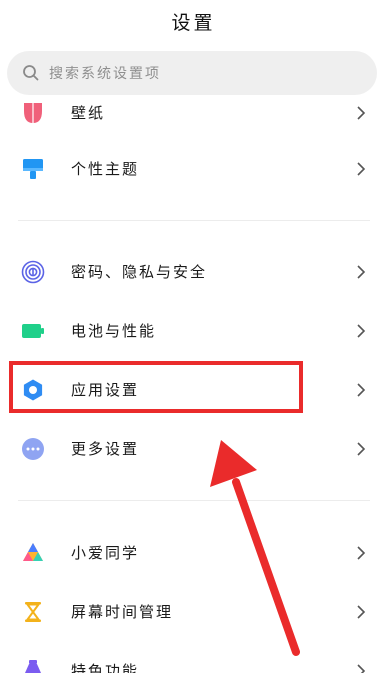  Describe the element at coordinates (139, 272) in the screenshot. I see `list-item-label: 密码、隐私与安全` at that location.